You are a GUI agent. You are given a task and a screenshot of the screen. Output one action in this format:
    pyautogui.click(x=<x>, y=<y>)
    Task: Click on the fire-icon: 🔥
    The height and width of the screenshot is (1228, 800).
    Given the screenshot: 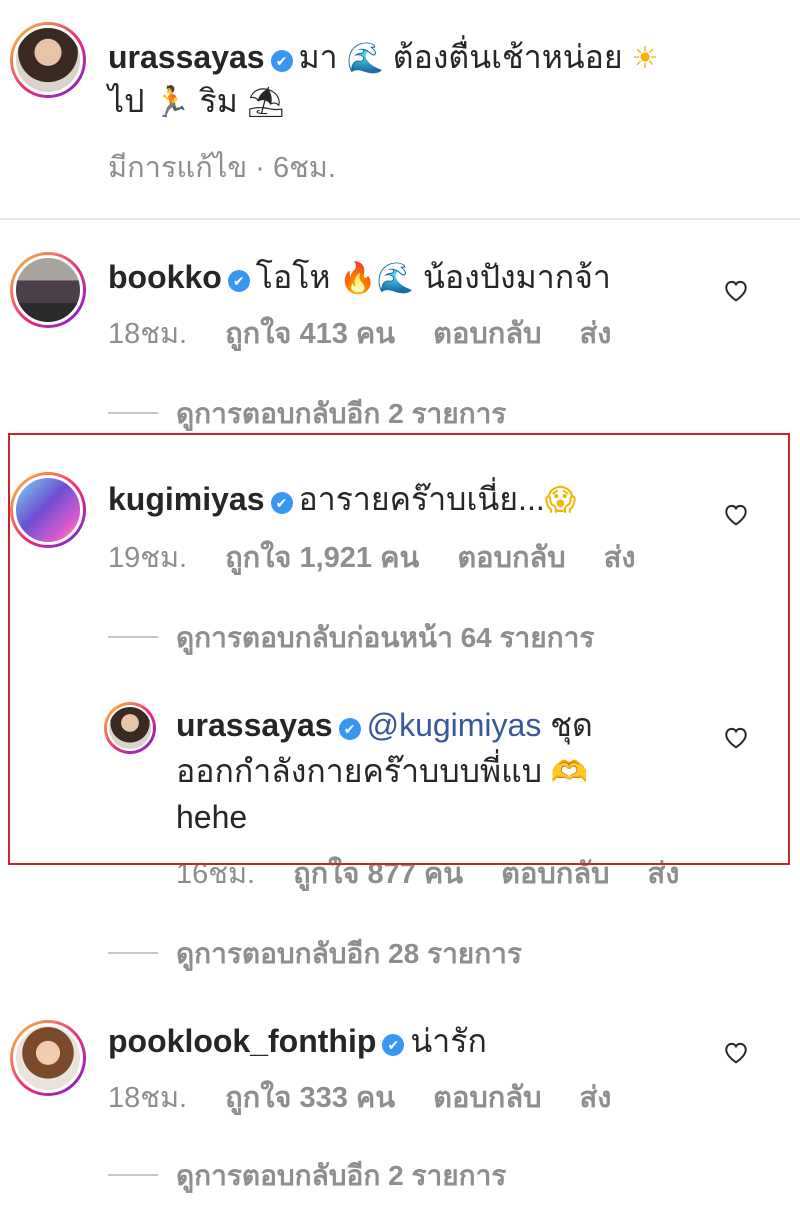 What is the action you would take?
    pyautogui.click(x=358, y=278)
    